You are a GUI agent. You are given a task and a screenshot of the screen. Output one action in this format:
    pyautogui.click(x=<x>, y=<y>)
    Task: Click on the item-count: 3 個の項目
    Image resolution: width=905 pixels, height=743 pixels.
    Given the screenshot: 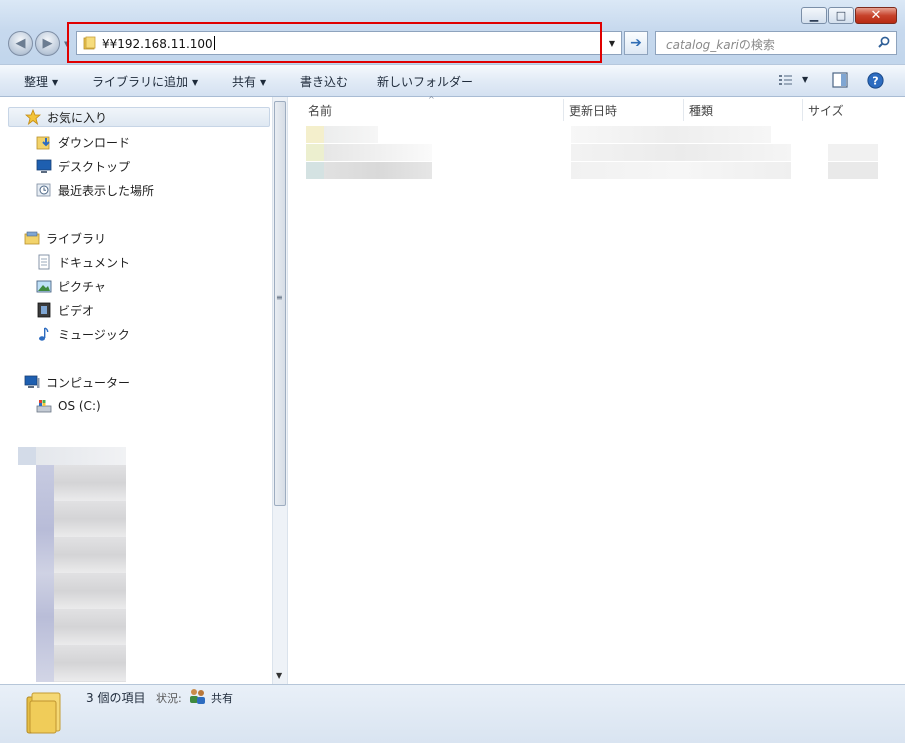 What is the action you would take?
    pyautogui.click(x=116, y=698)
    